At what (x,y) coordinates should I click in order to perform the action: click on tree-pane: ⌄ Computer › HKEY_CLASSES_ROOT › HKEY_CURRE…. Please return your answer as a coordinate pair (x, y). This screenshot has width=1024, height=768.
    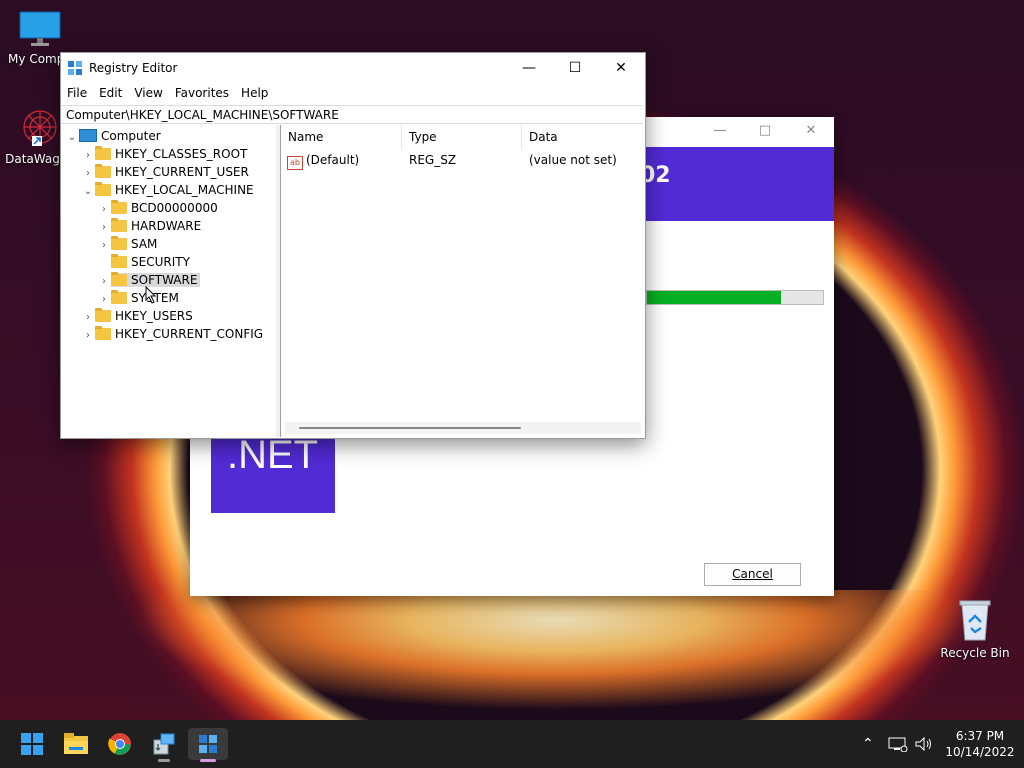
    Looking at the image, I should click on (169, 281).